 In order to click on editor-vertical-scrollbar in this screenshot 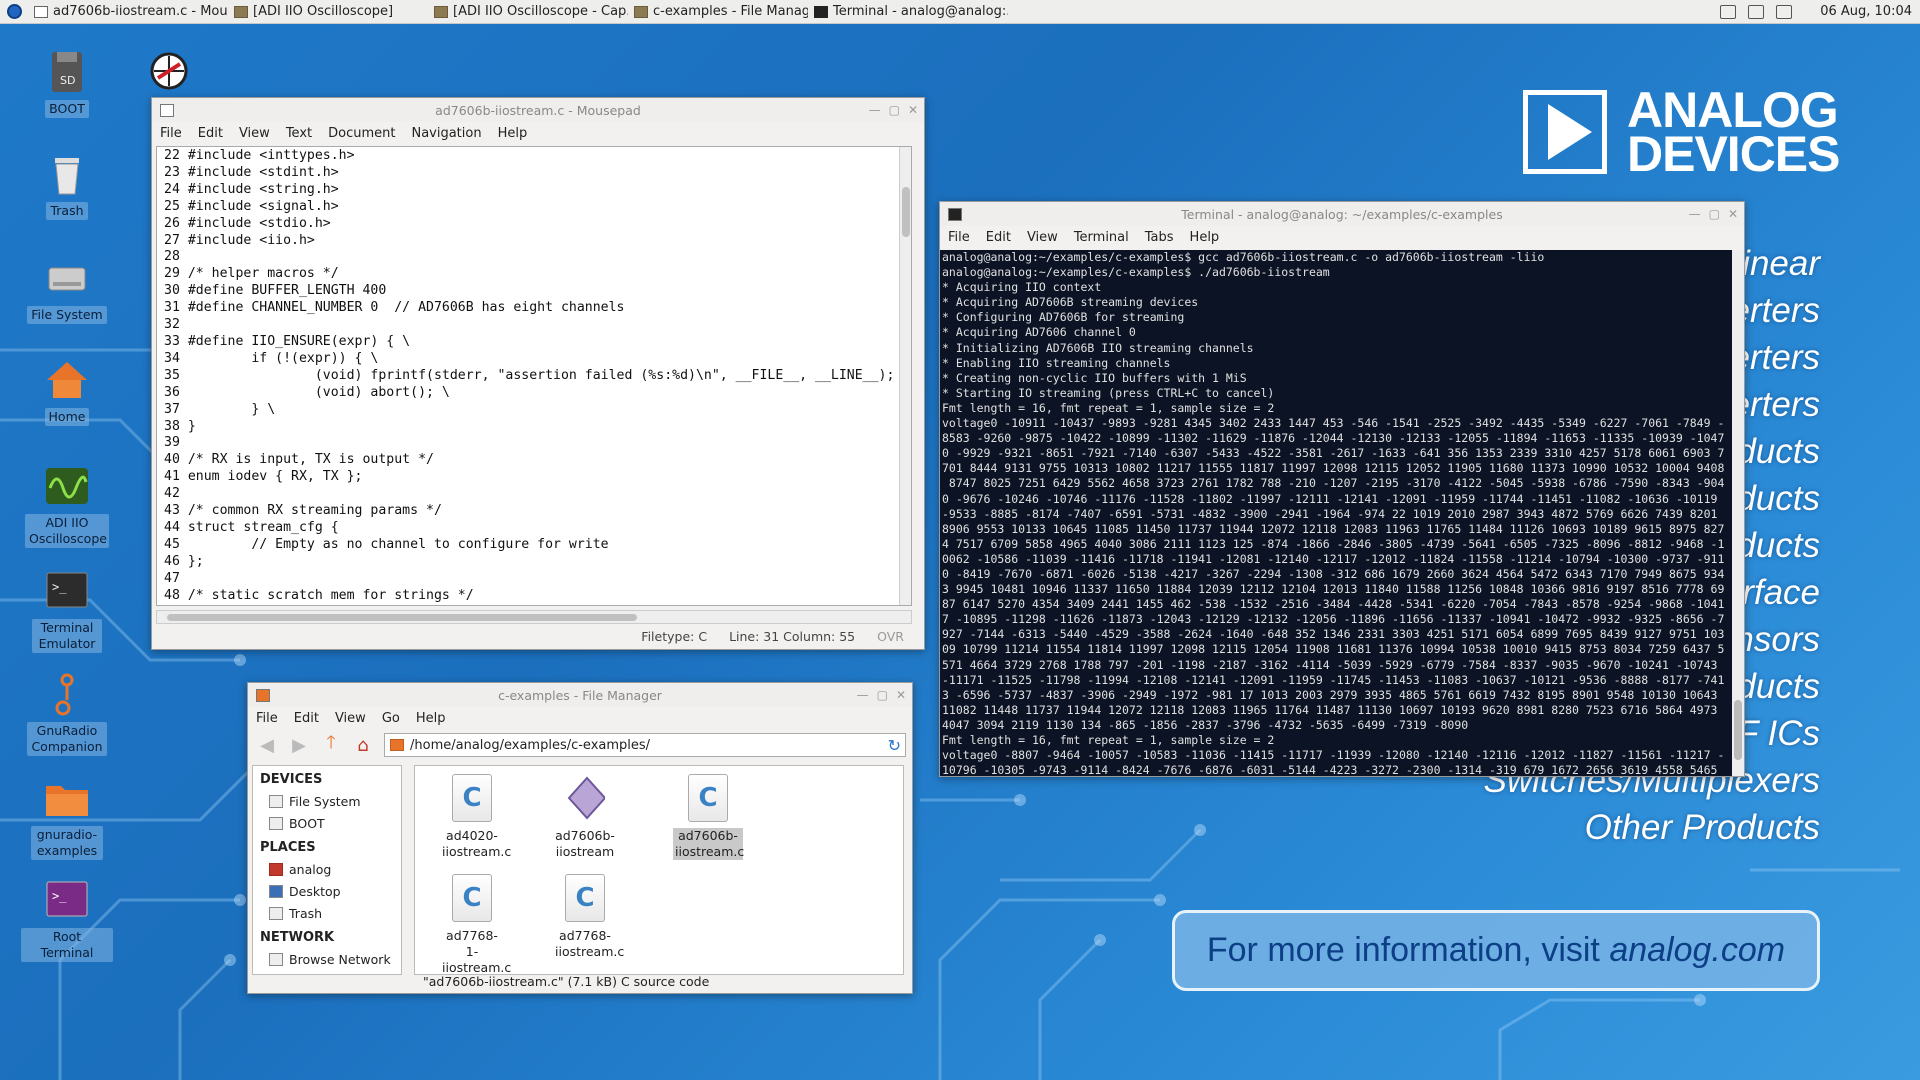, I will do `click(905, 376)`.